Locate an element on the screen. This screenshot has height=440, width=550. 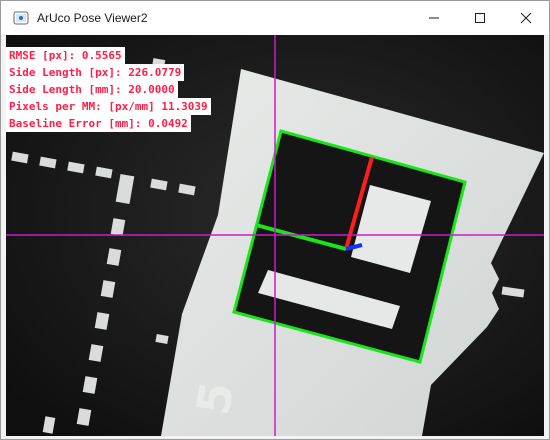
window-controls is located at coordinates (480, 18).